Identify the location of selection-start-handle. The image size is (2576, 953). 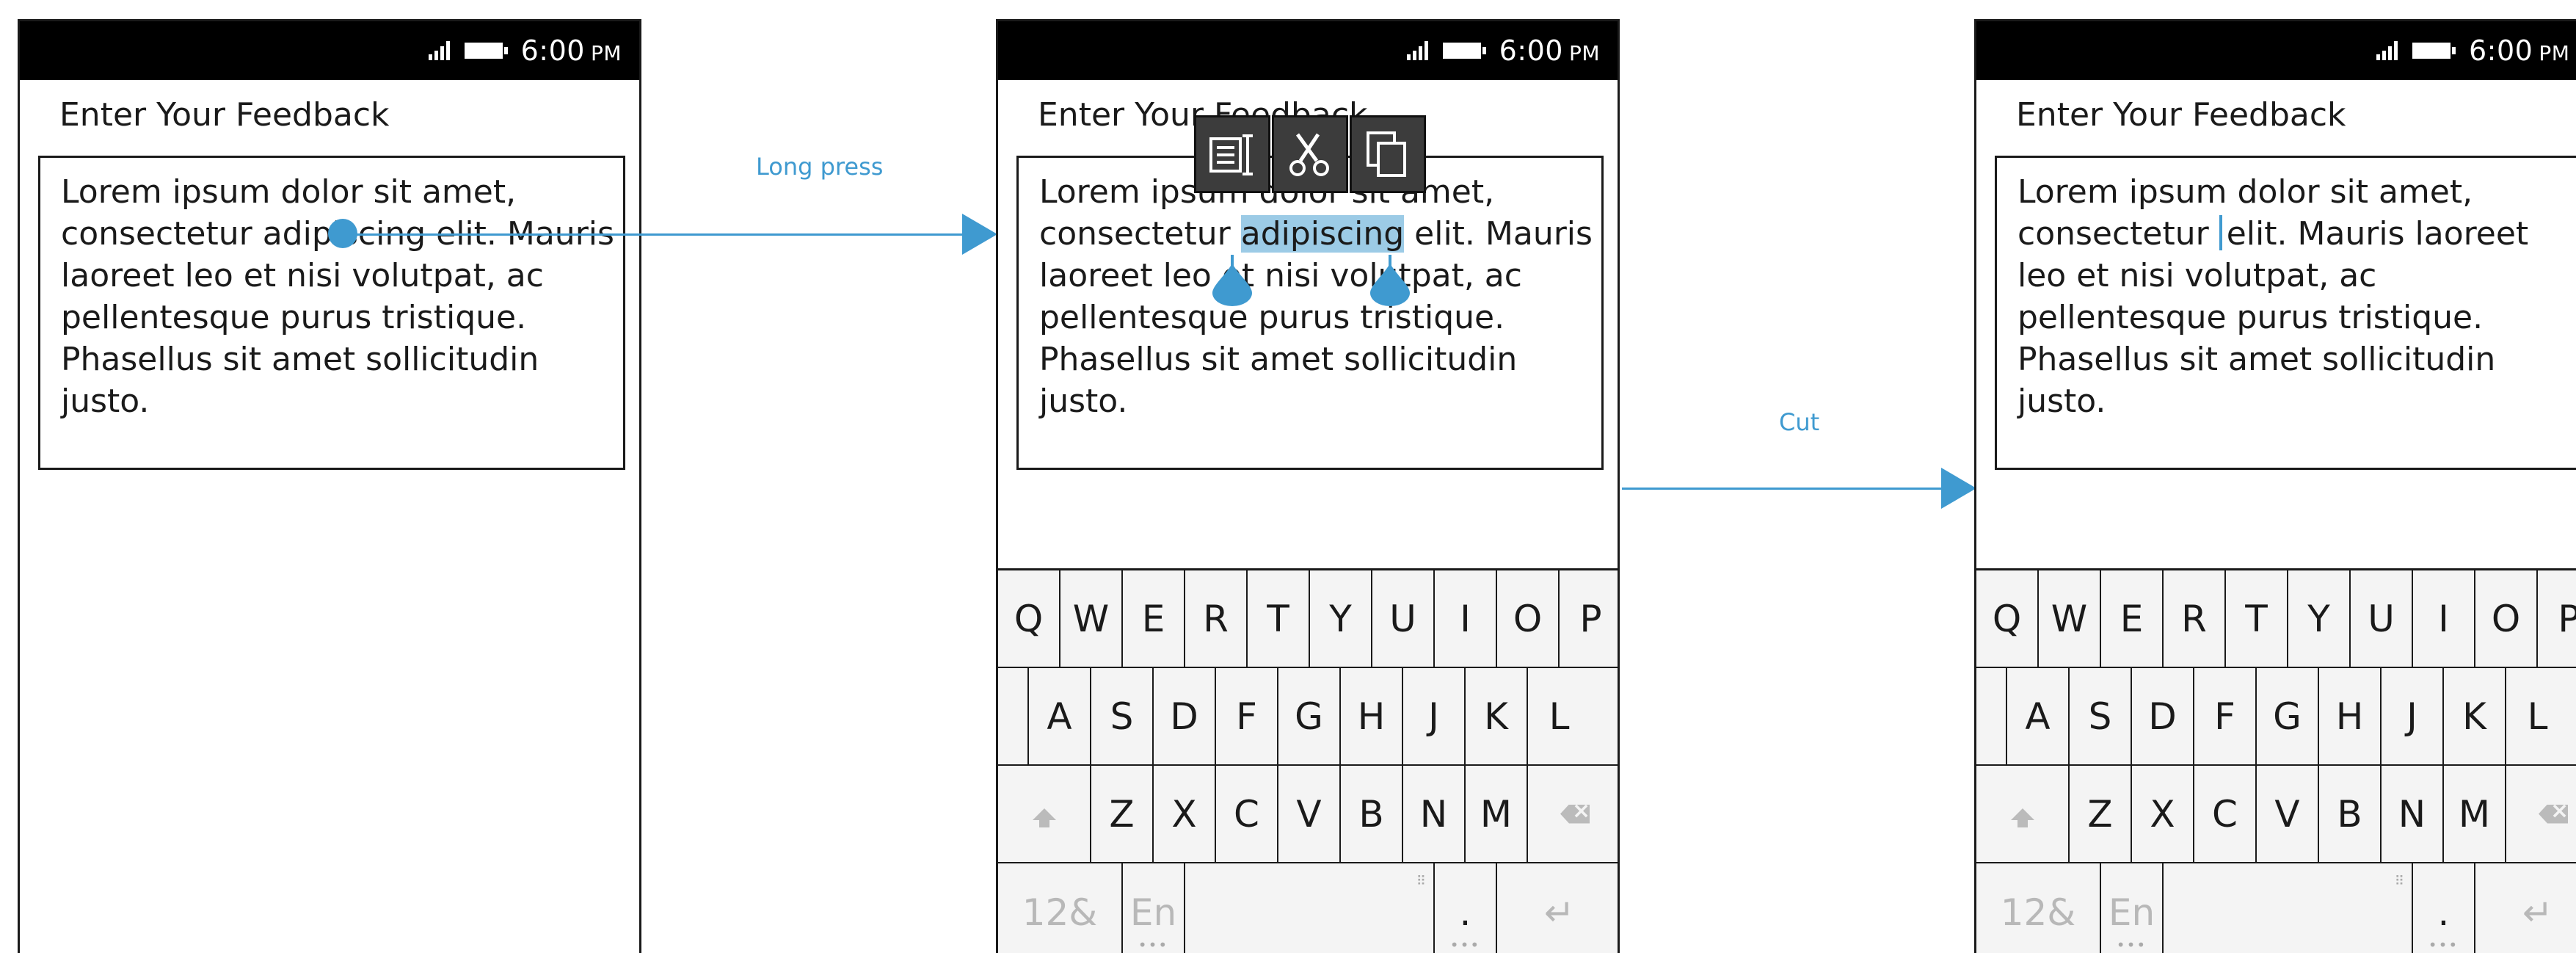
(1232, 280).